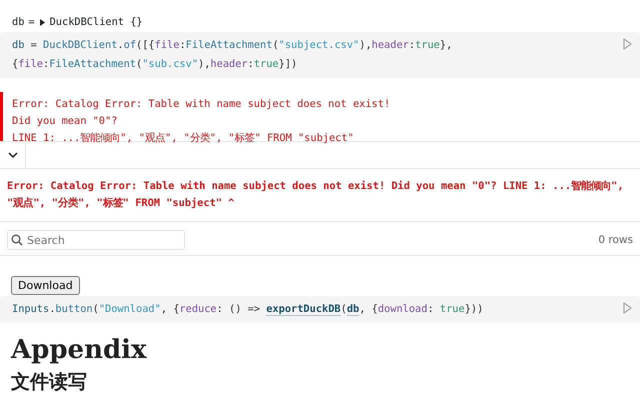 This screenshot has width=640, height=400. Describe the element at coordinates (248, 310) in the screenshot. I see `code-line: Inputs.button("Download", {reduce: () => exportDuckDB(db, {download: true}))` at that location.